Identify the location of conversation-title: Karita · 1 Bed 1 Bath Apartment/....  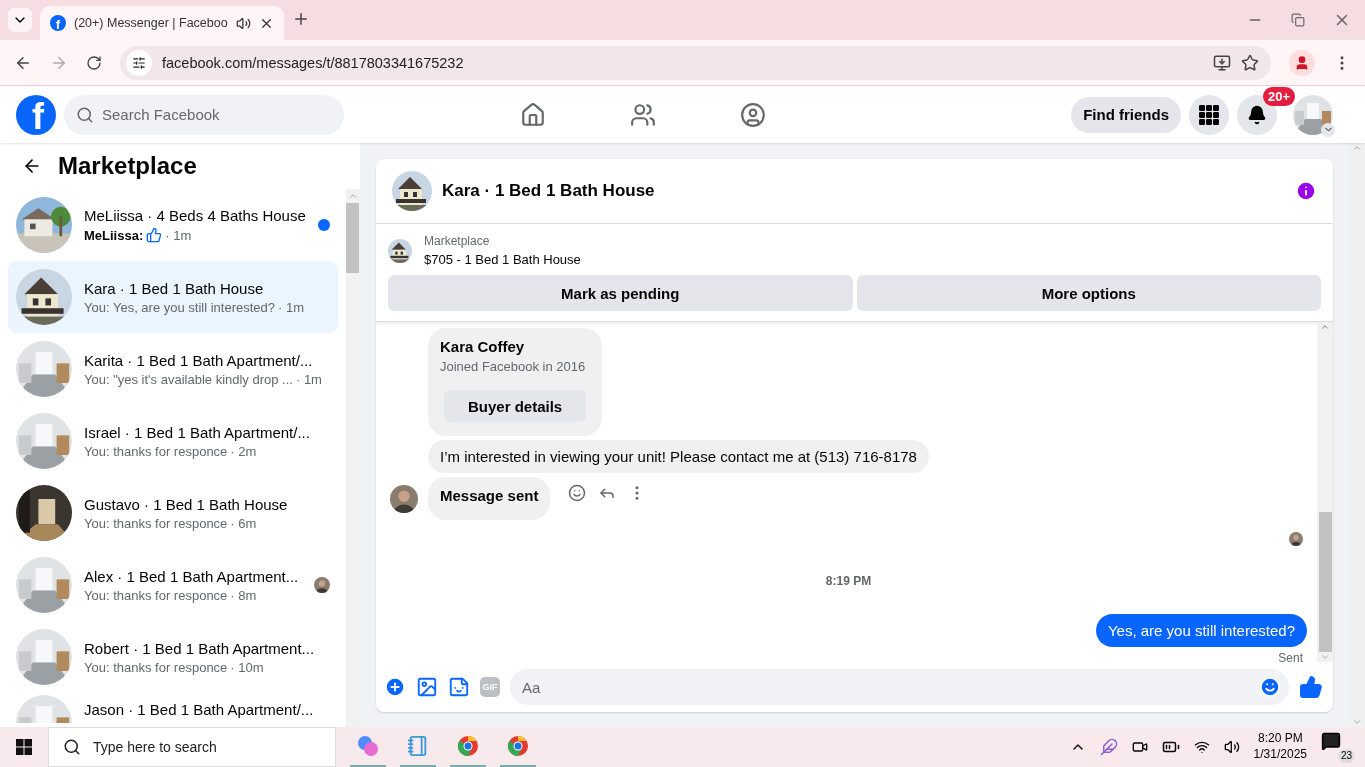
(199, 360).